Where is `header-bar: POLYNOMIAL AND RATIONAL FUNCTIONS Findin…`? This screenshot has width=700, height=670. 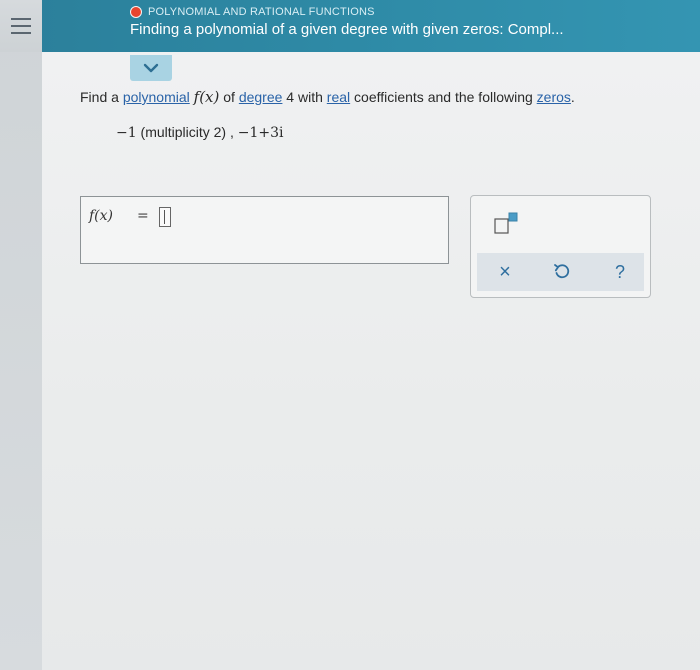 header-bar: POLYNOMIAL AND RATIONAL FUNCTIONS Findin… is located at coordinates (350, 26).